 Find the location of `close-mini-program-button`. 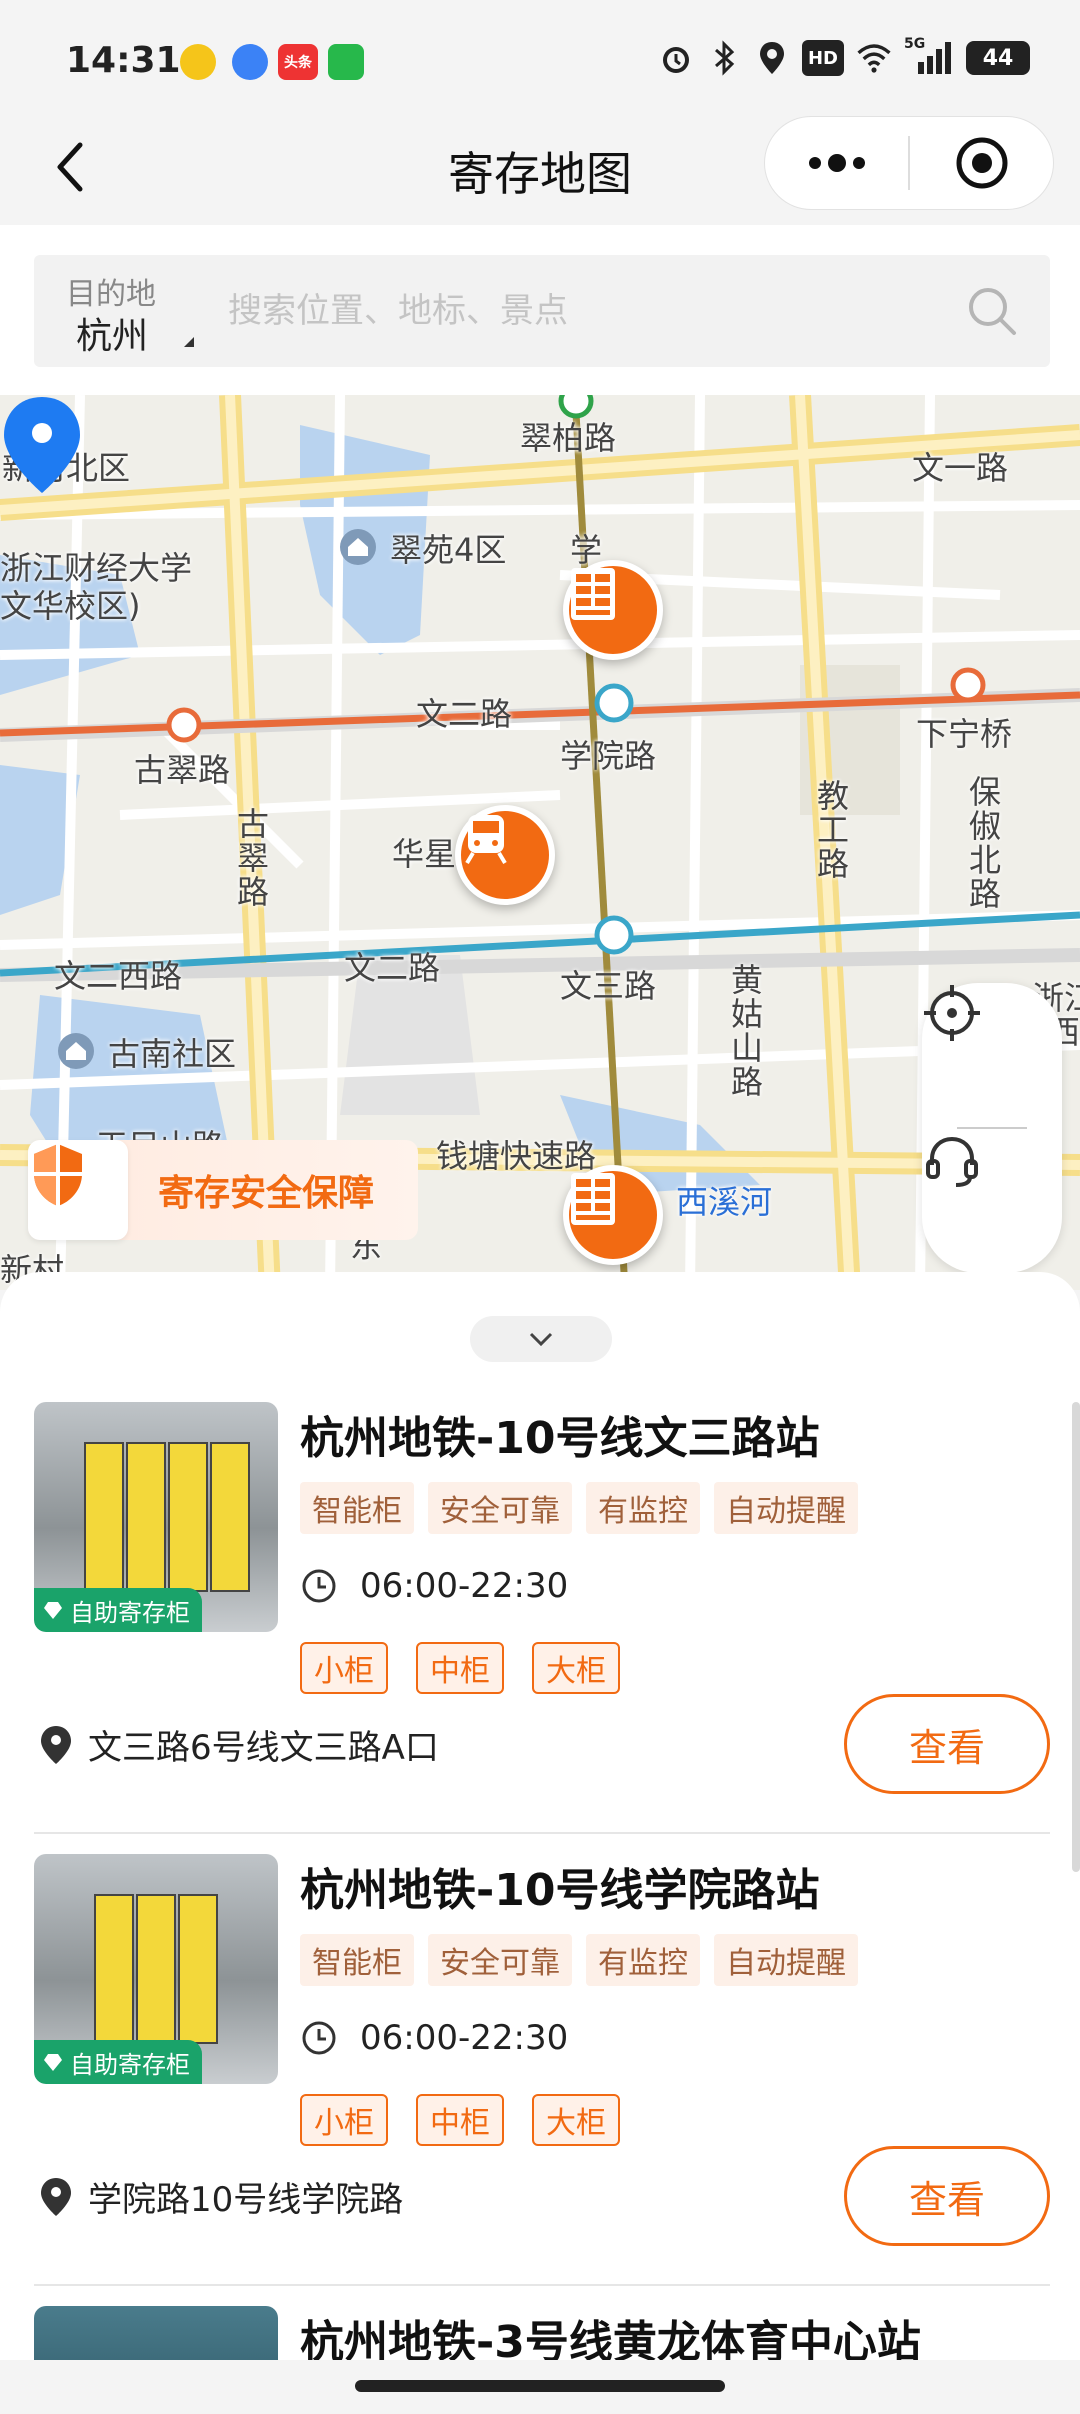

close-mini-program-button is located at coordinates (981, 163).